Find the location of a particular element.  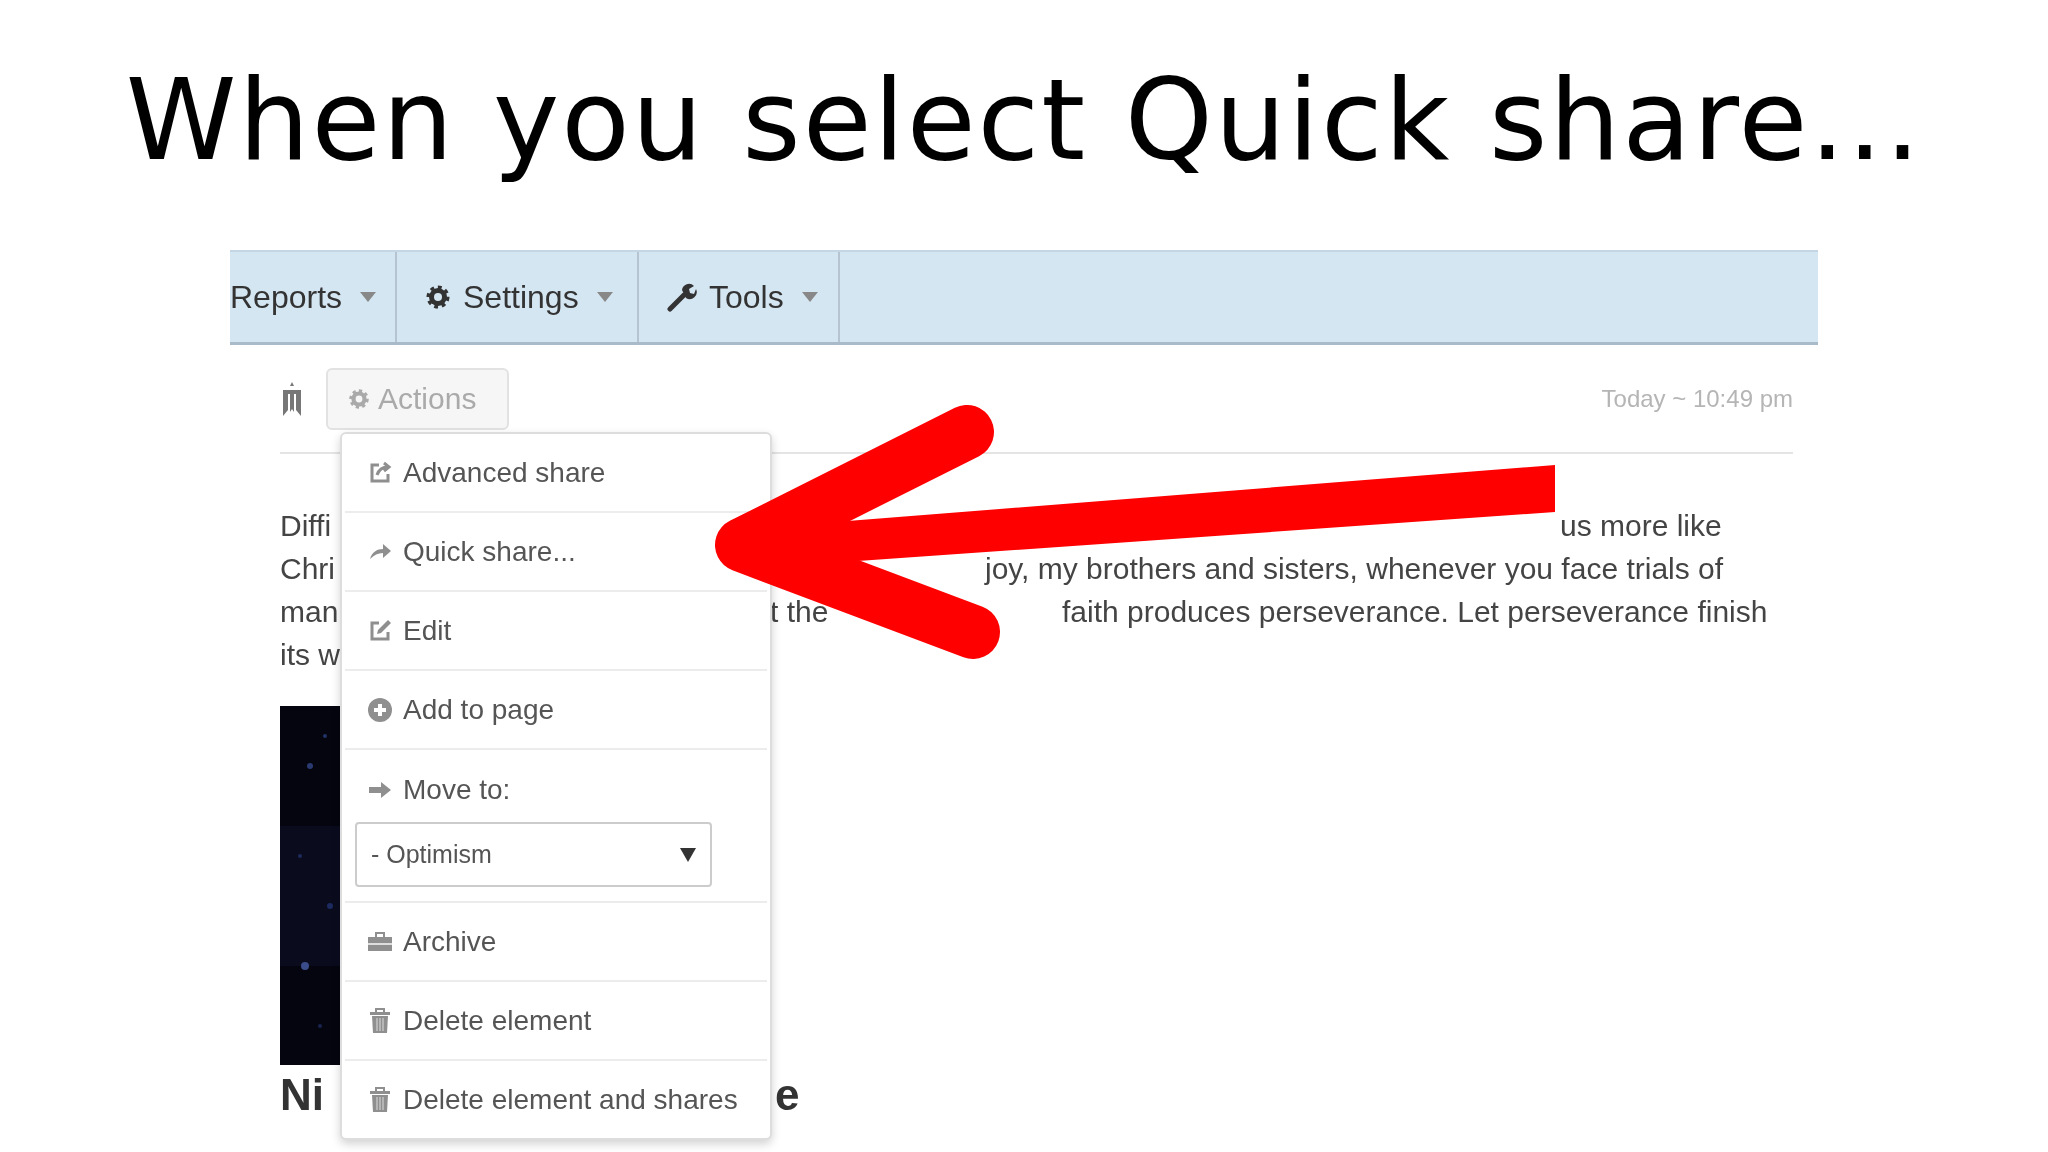

nav-menu-item: Tools is located at coordinates (739, 297).